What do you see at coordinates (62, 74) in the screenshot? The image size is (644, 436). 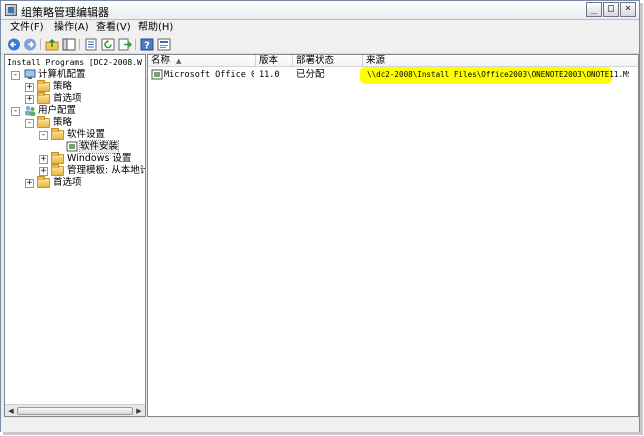 I see `tree-label-computer-config: 计算机配置` at bounding box center [62, 74].